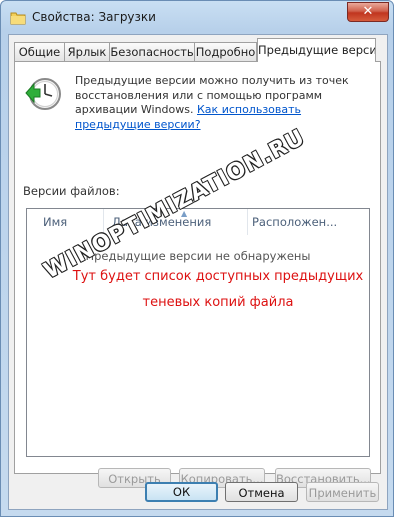 The image size is (394, 517). What do you see at coordinates (181, 492) in the screenshot?
I see `ok-button: ОК` at bounding box center [181, 492].